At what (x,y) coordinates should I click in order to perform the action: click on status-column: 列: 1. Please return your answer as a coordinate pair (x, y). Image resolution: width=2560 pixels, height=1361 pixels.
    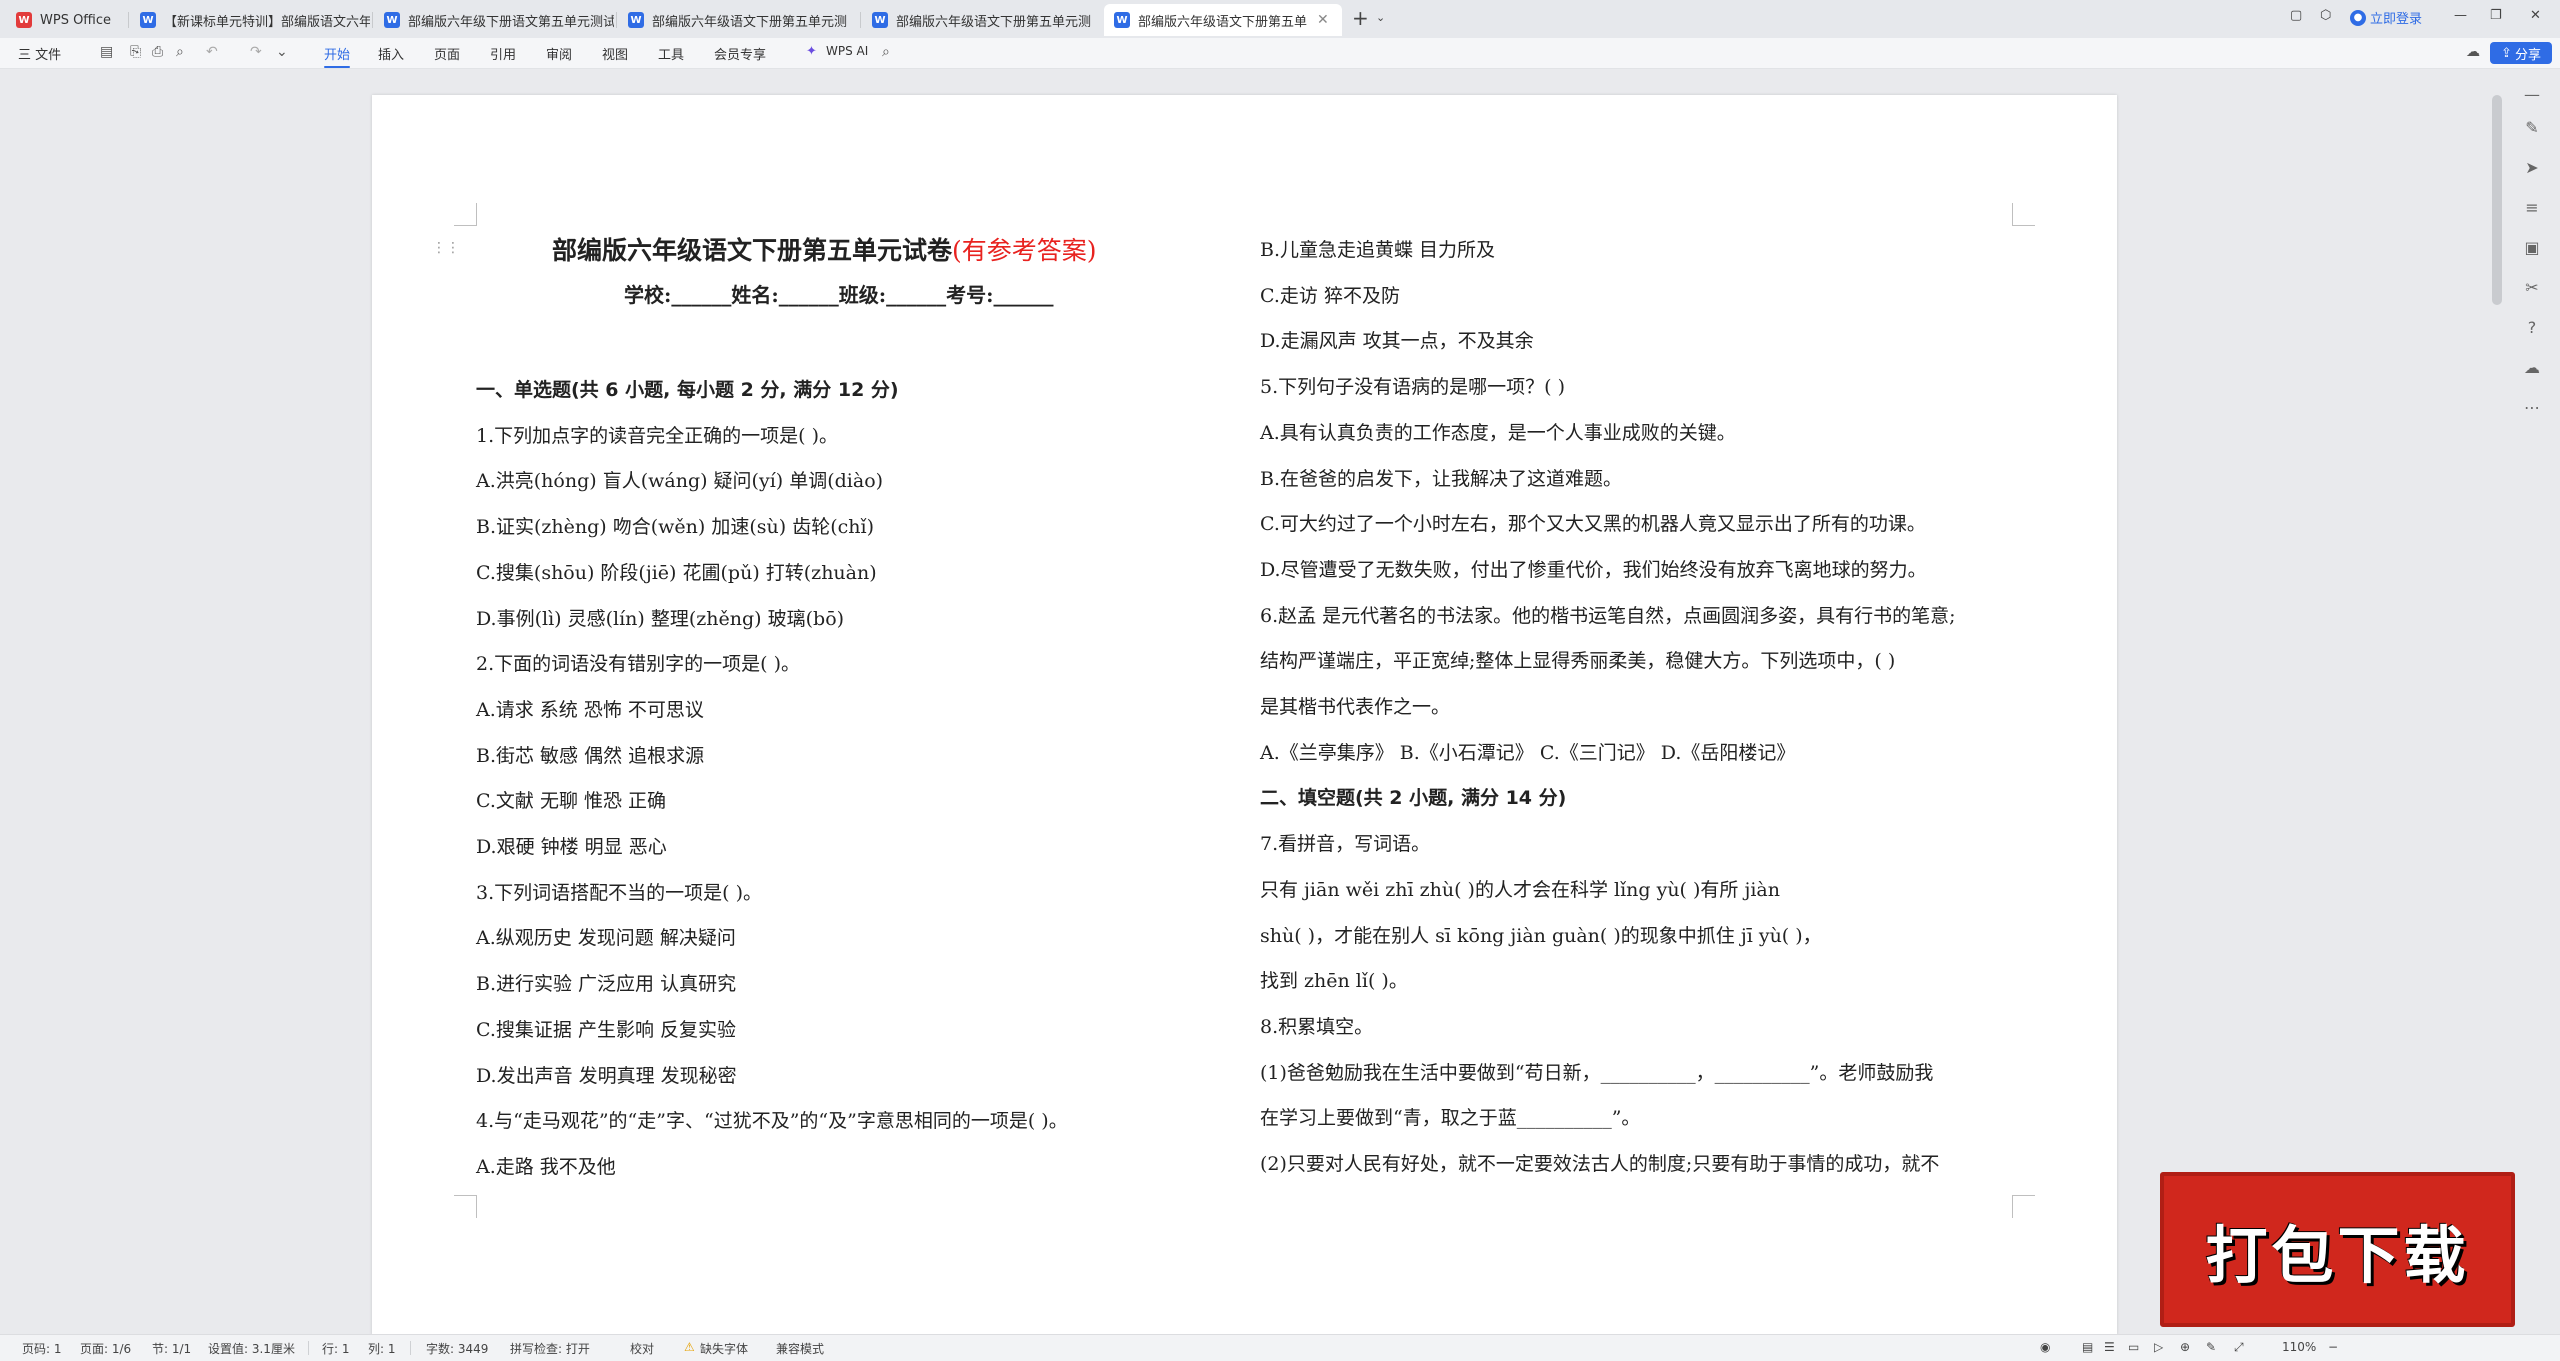
    Looking at the image, I should click on (382, 1349).